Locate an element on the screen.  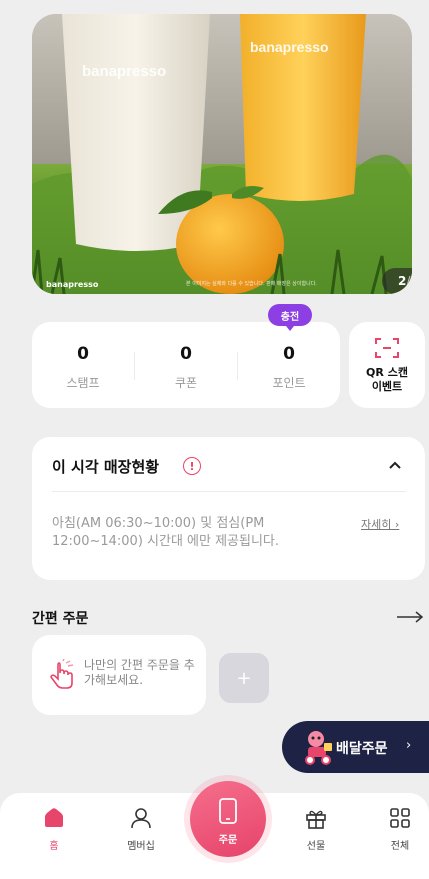
qr-label-line1: QR 스캔 is located at coordinates (387, 372).